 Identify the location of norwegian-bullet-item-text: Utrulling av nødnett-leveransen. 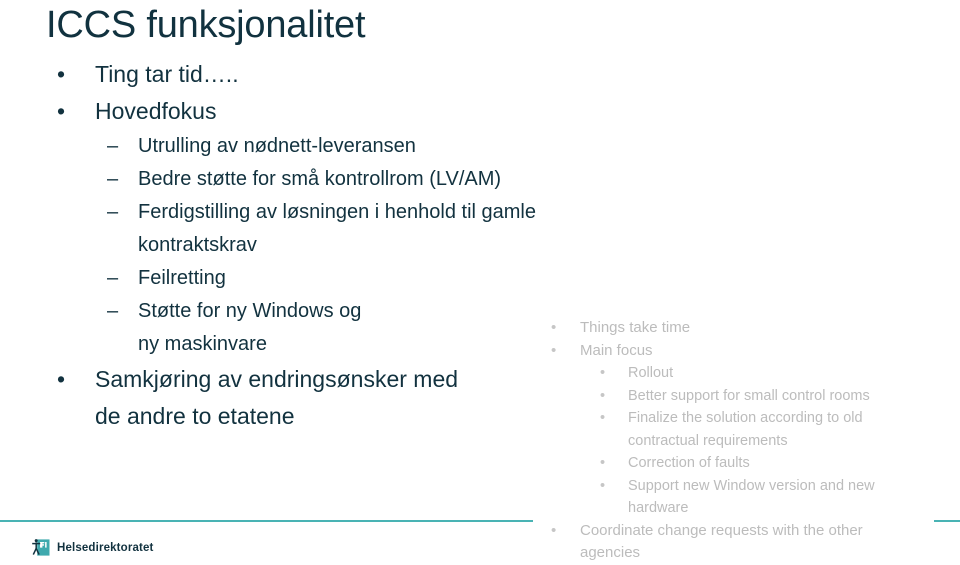
(277, 146).